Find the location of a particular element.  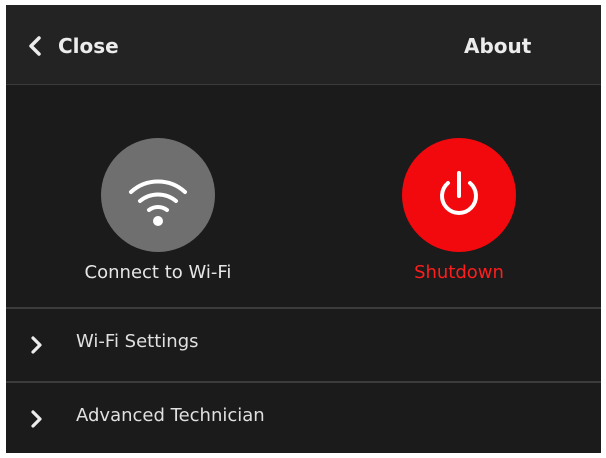

close-button: Close is located at coordinates (73, 46).